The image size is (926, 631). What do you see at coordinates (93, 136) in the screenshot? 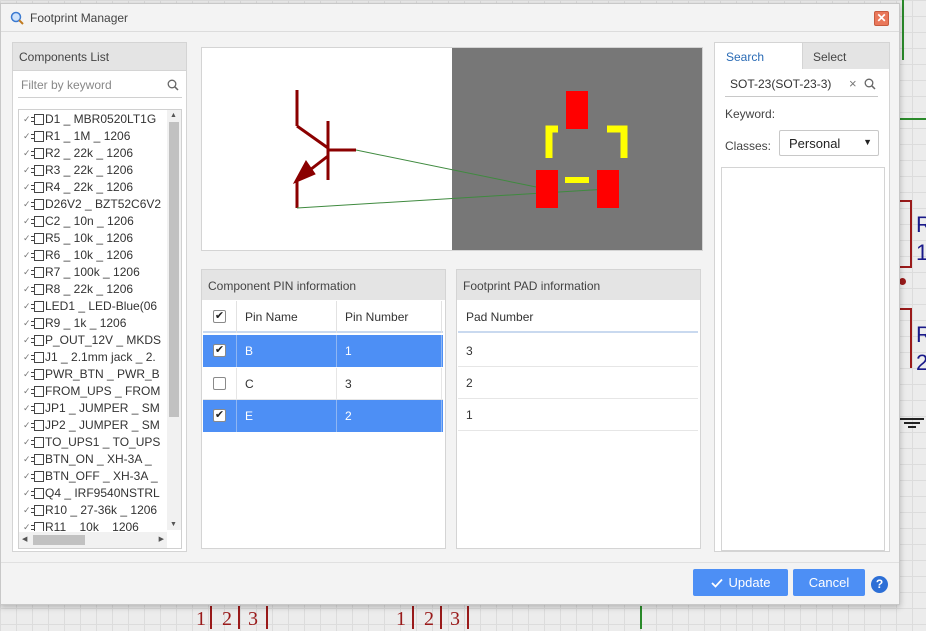
I see `list-item: ✓ R1 _ 1M _ 1206` at bounding box center [93, 136].